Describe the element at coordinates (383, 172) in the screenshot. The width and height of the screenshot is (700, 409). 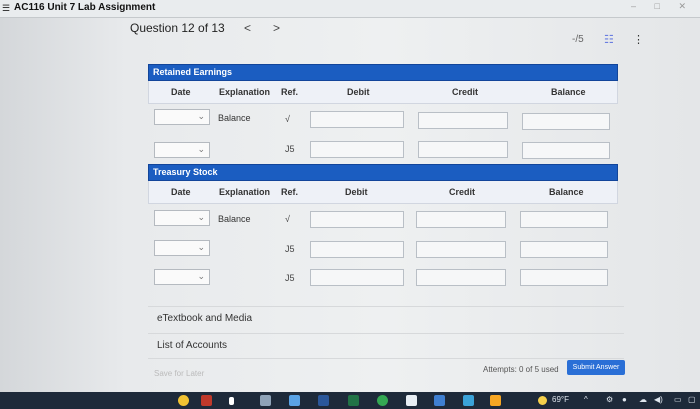
I see `ledger-title: Treasury Stock` at that location.